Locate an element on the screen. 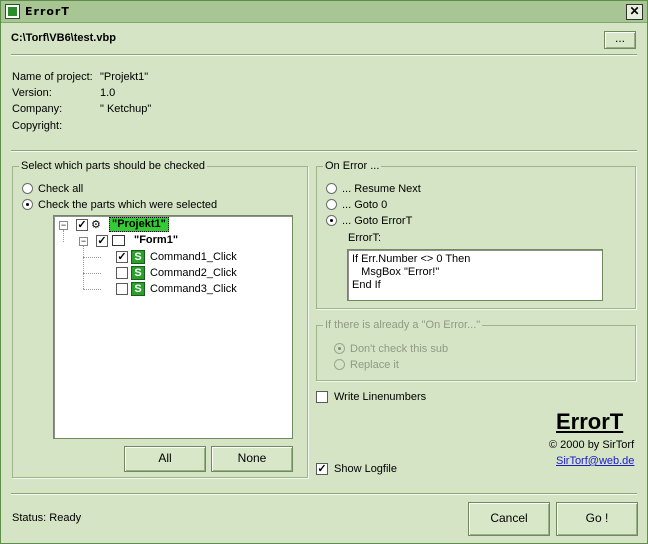 The height and width of the screenshot is (544, 648). form-icon is located at coordinates (118, 240).